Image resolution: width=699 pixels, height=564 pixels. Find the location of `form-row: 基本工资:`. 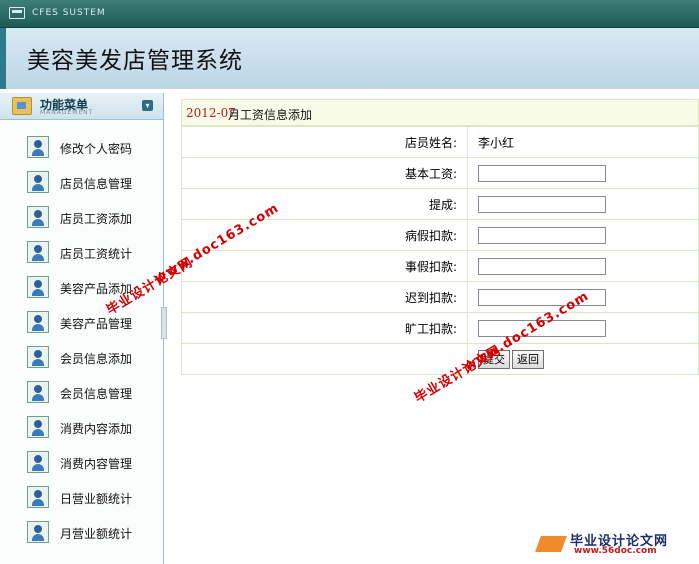

form-row: 基本工资: is located at coordinates (440, 173).